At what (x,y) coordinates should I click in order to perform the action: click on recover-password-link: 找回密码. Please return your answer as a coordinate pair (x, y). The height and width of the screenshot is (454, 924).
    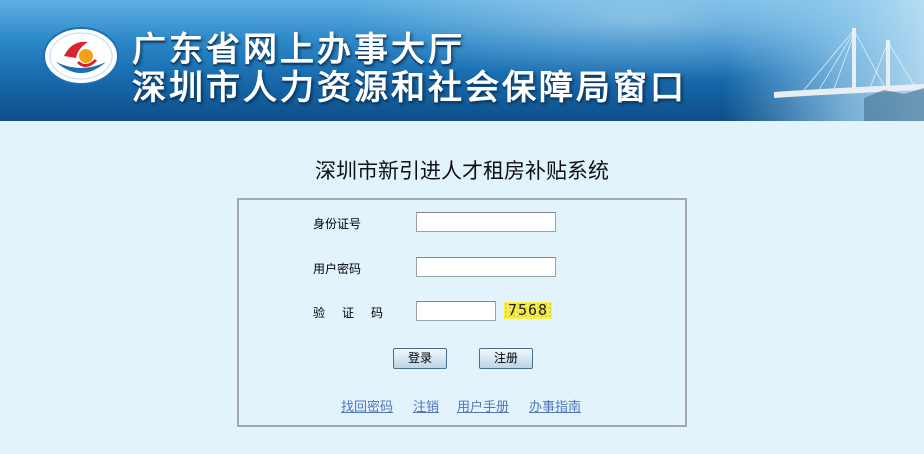
    Looking at the image, I should click on (367, 405).